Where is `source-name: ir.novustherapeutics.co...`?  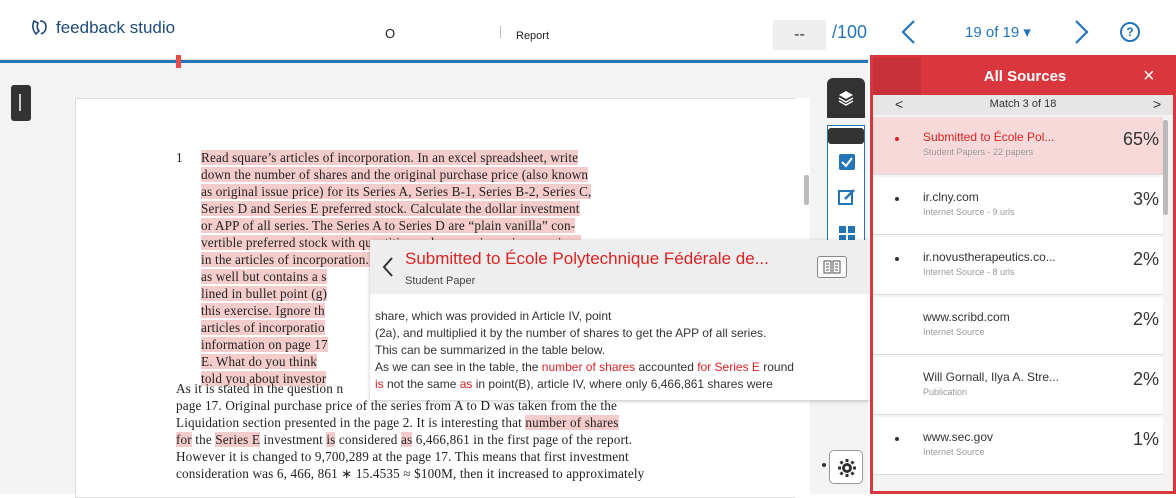
source-name: ir.novustherapeutics.co... is located at coordinates (989, 257).